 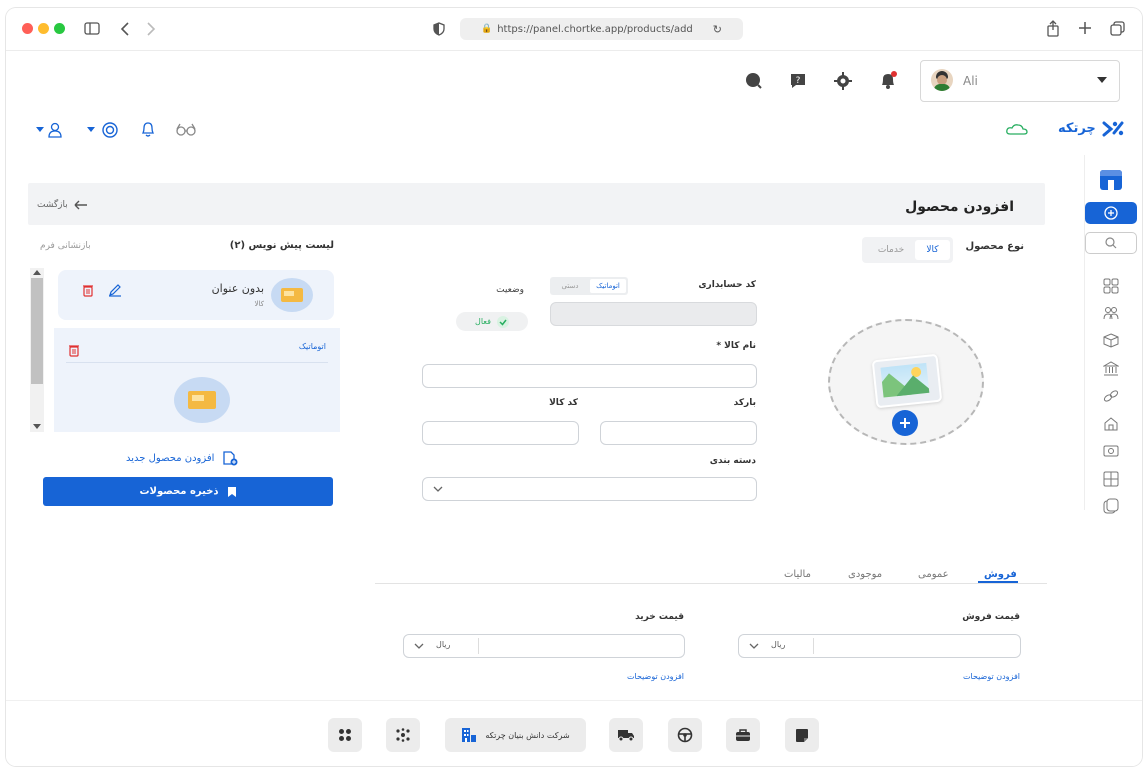 I want to click on sale-price-input: ریال, so click(x=879, y=646).